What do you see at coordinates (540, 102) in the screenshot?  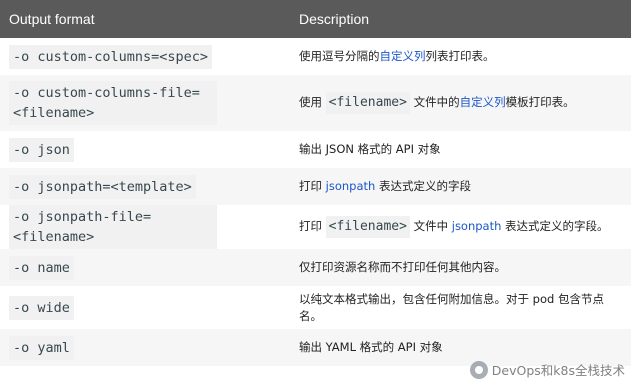 I see `description-segment: 模板打印表。` at bounding box center [540, 102].